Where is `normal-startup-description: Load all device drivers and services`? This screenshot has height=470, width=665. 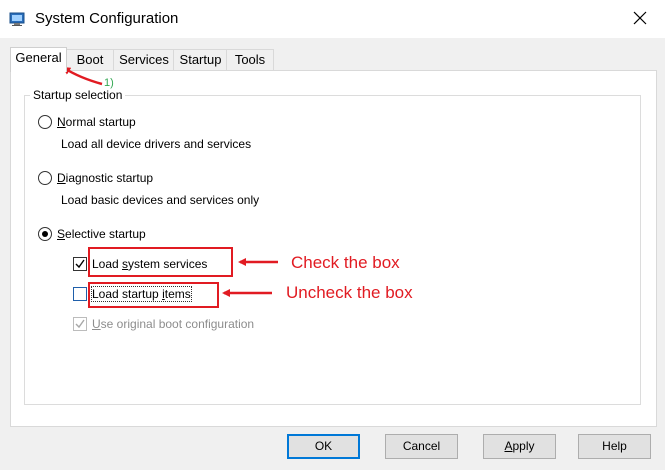
normal-startup-description: Load all device drivers and services is located at coordinates (156, 144).